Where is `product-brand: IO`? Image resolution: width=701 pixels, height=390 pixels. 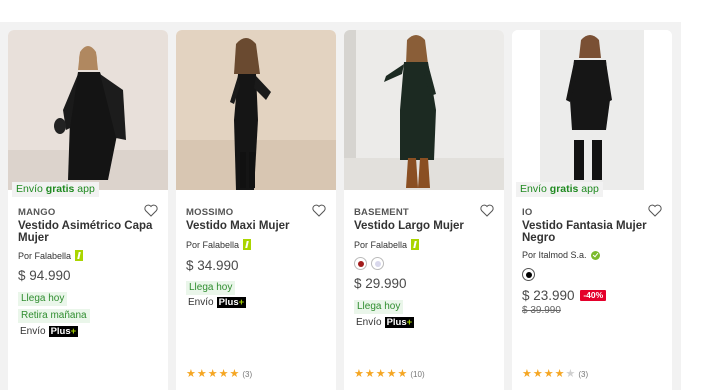 product-brand: IO is located at coordinates (527, 212).